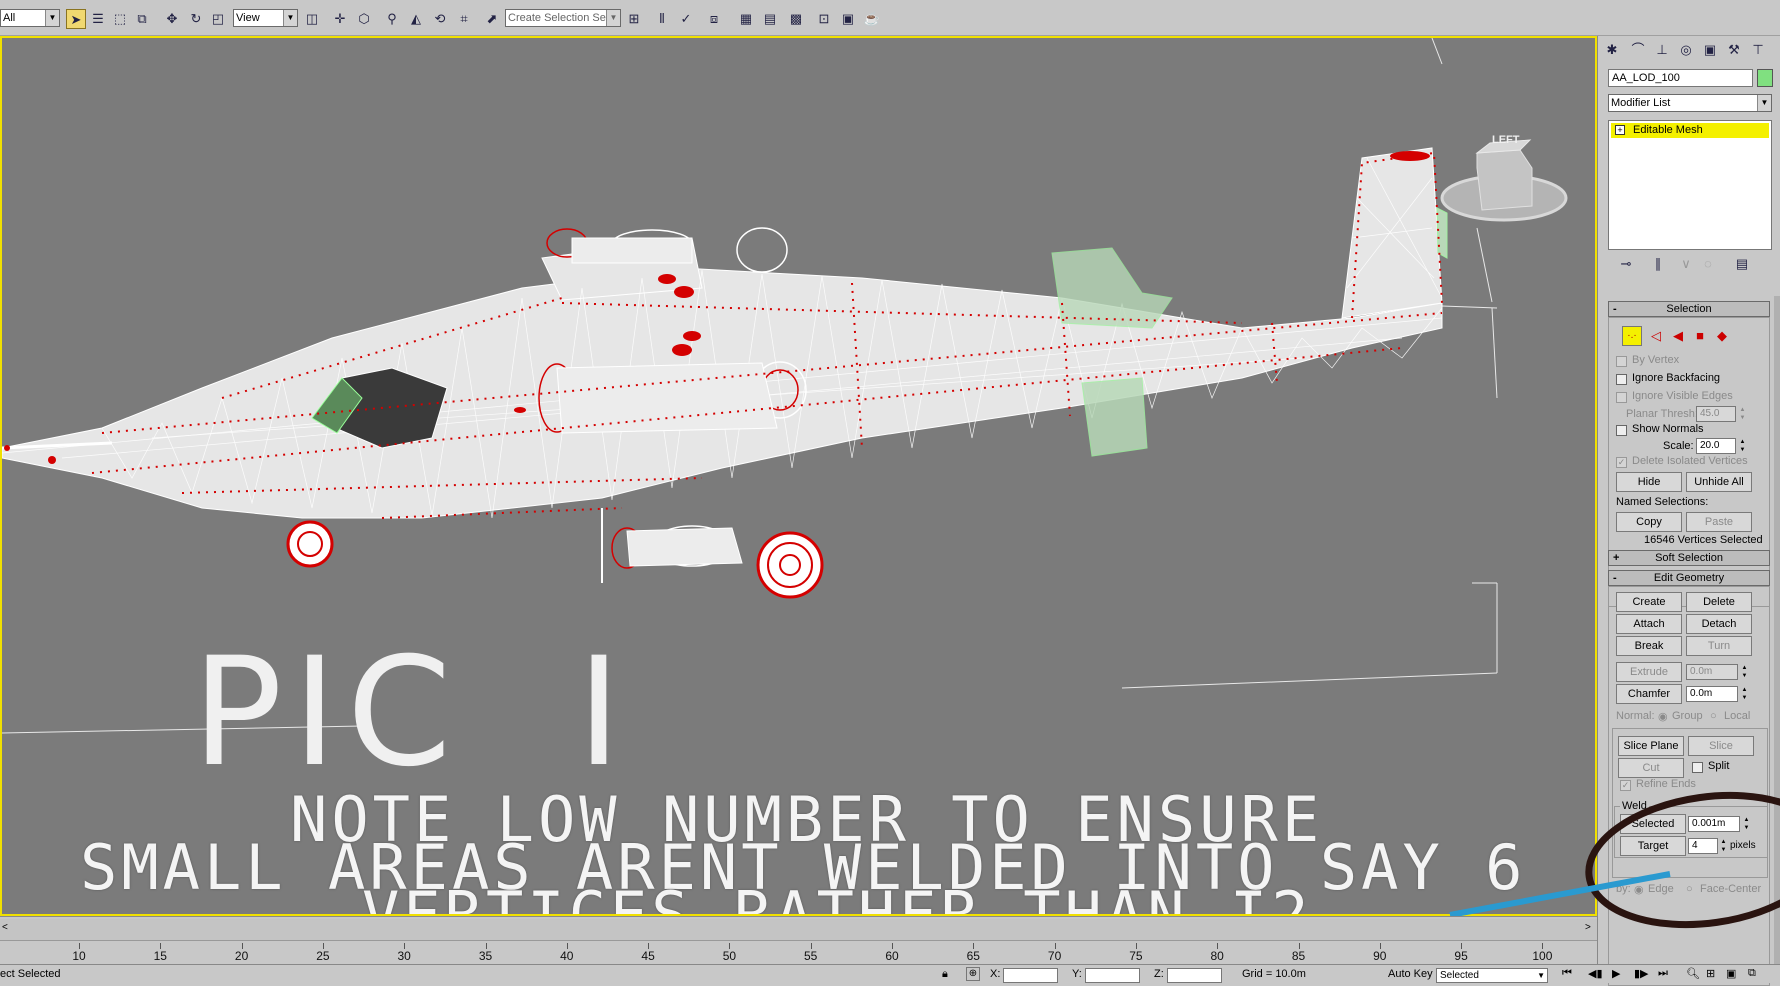  Describe the element at coordinates (1777, 639) in the screenshot. I see `panel-scrollbar` at that location.